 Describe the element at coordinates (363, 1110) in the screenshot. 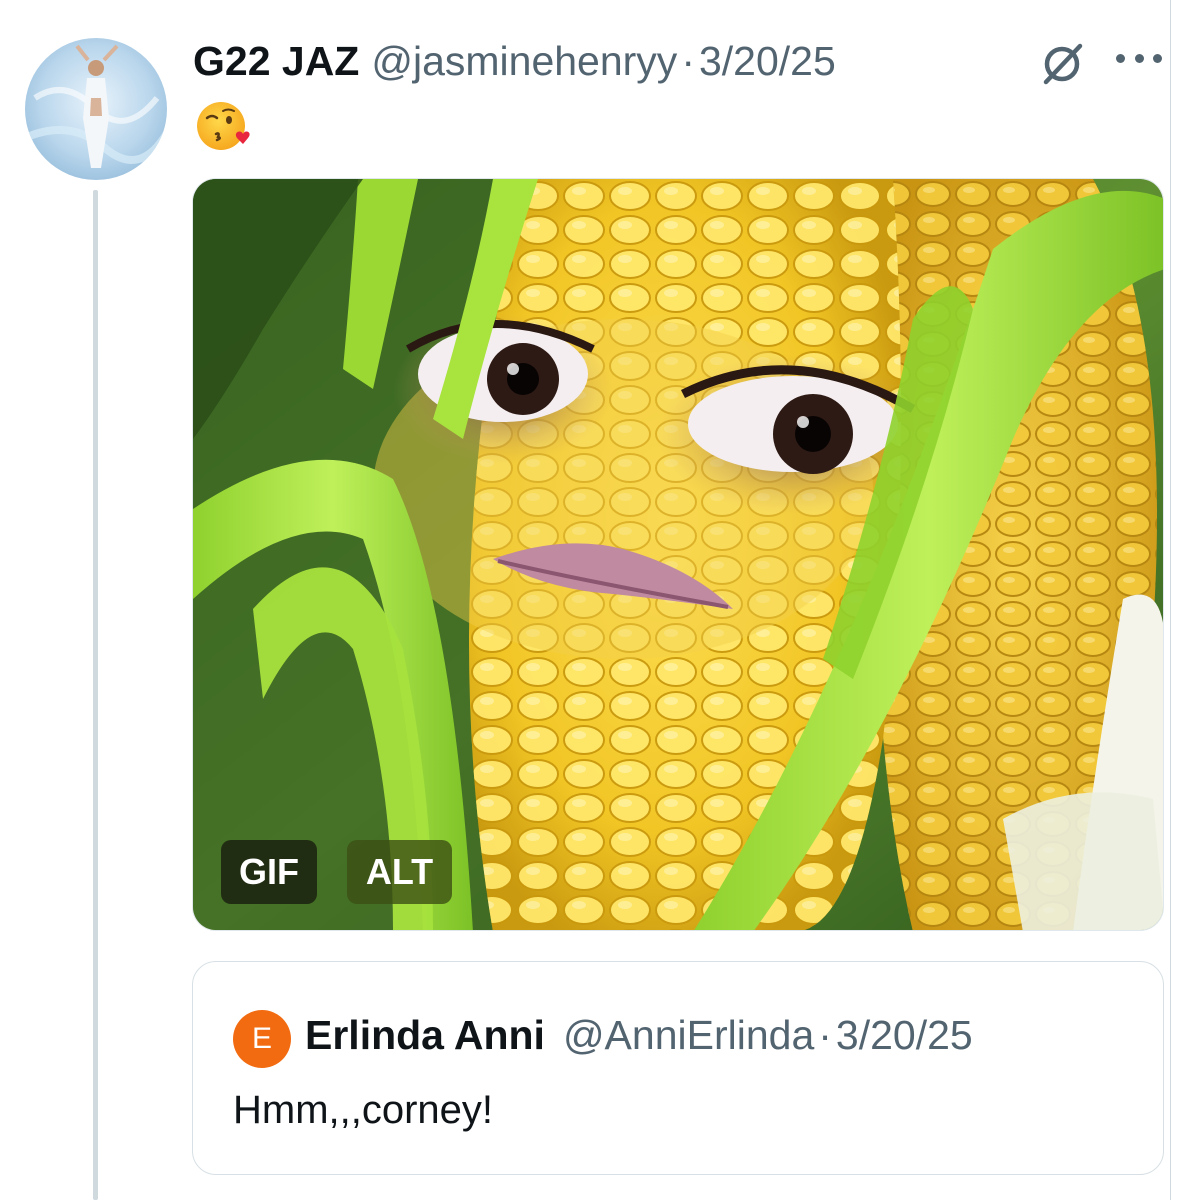

I see `quoted-tweet-text: Hmm,,,corney!` at that location.